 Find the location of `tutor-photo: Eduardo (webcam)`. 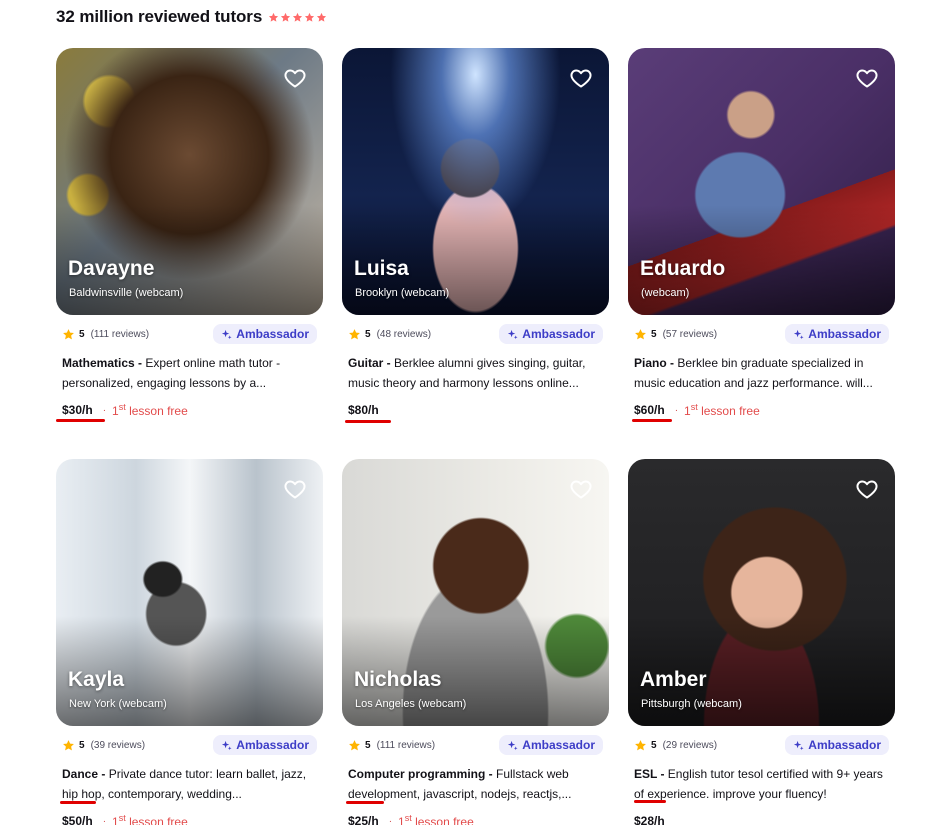

tutor-photo: Eduardo (webcam) is located at coordinates (761, 181).